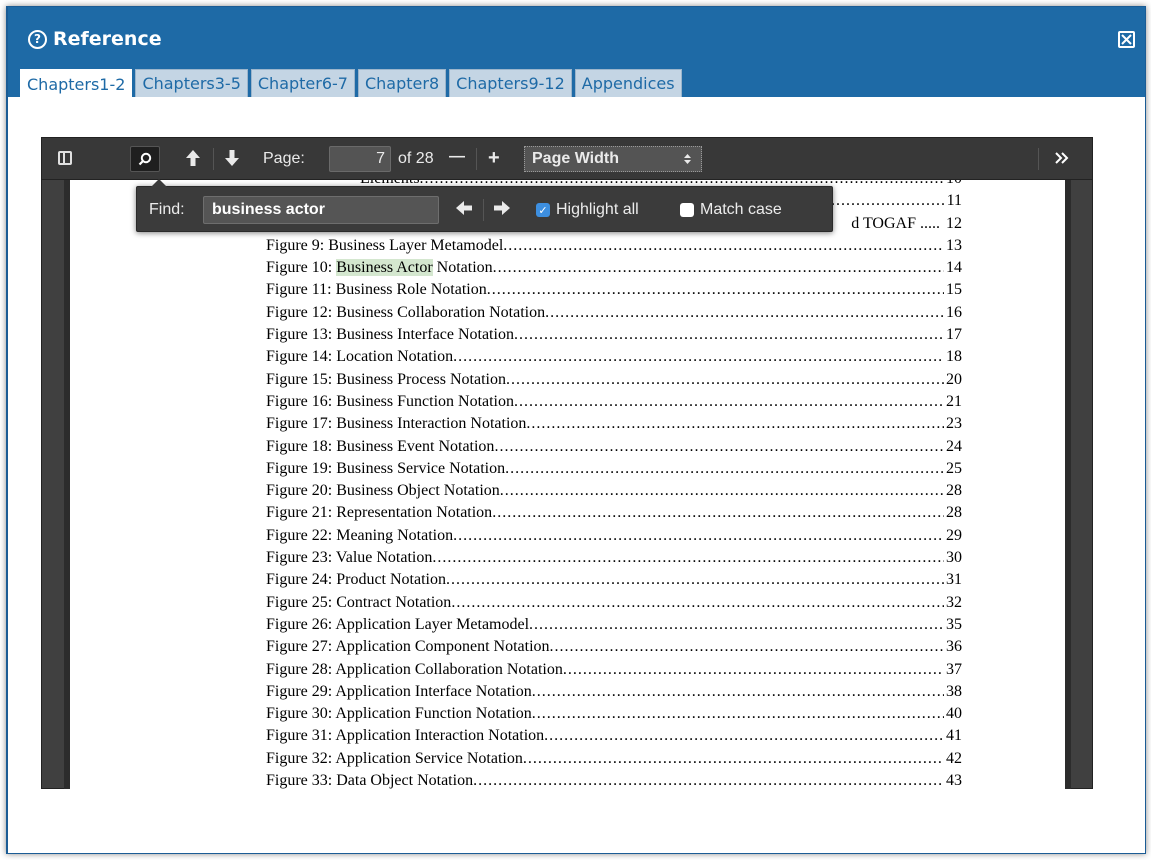 The height and width of the screenshot is (860, 1151). I want to click on close-box-icon, so click(1126, 39).